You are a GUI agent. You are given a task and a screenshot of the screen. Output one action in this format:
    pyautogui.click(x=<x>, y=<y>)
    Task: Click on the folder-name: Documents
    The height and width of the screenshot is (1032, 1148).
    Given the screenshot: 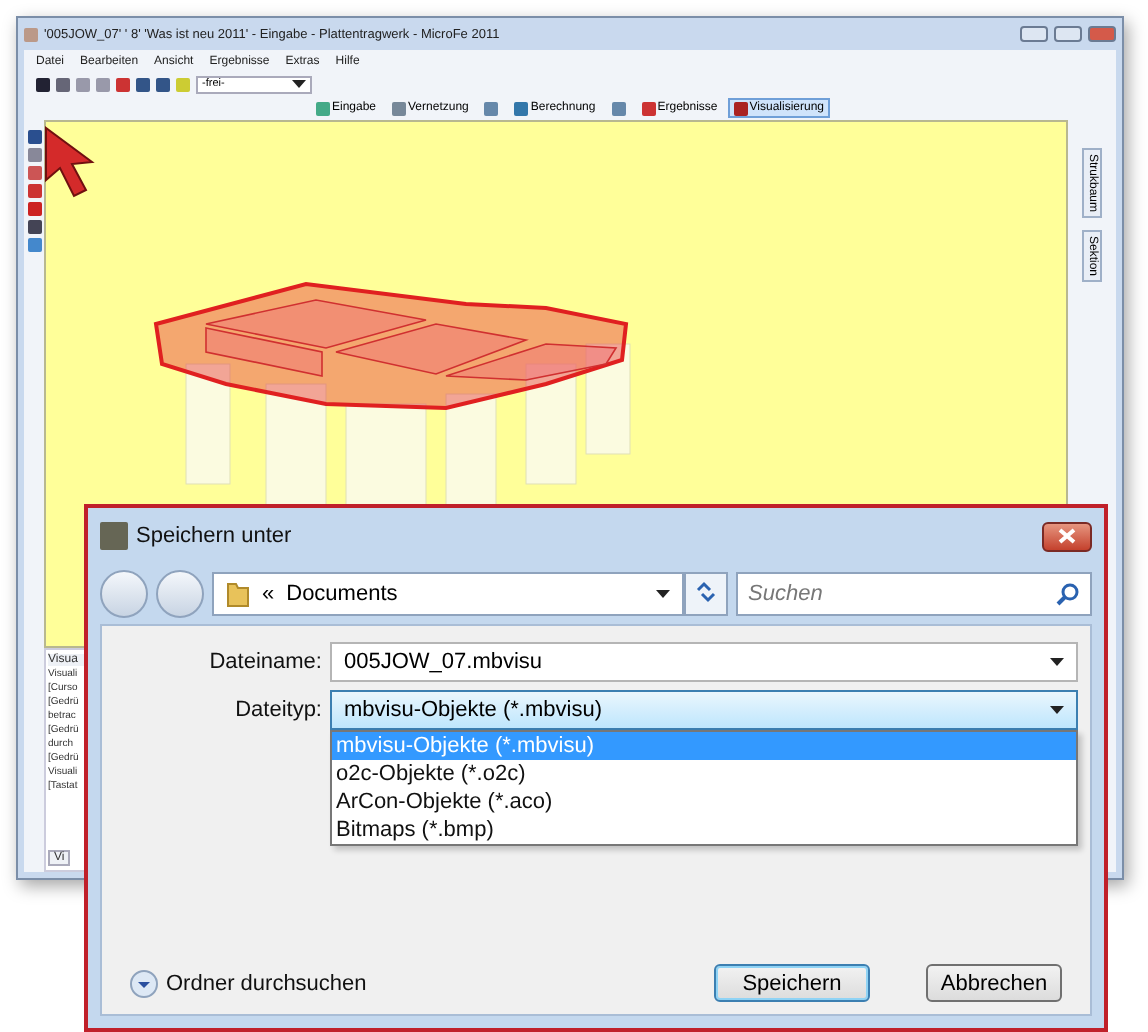 What is the action you would take?
    pyautogui.click(x=343, y=594)
    